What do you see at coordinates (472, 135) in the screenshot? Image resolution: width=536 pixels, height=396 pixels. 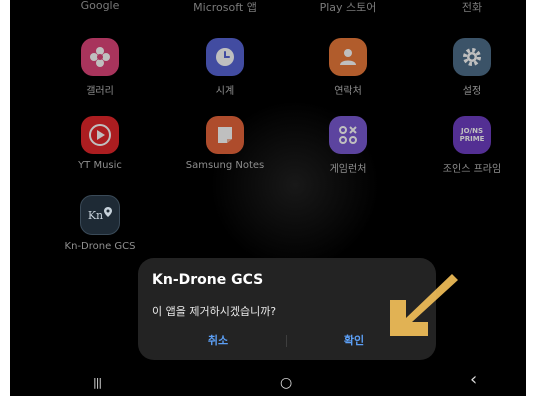 I see `joins-prime-icon: JO/NS PRIME` at bounding box center [472, 135].